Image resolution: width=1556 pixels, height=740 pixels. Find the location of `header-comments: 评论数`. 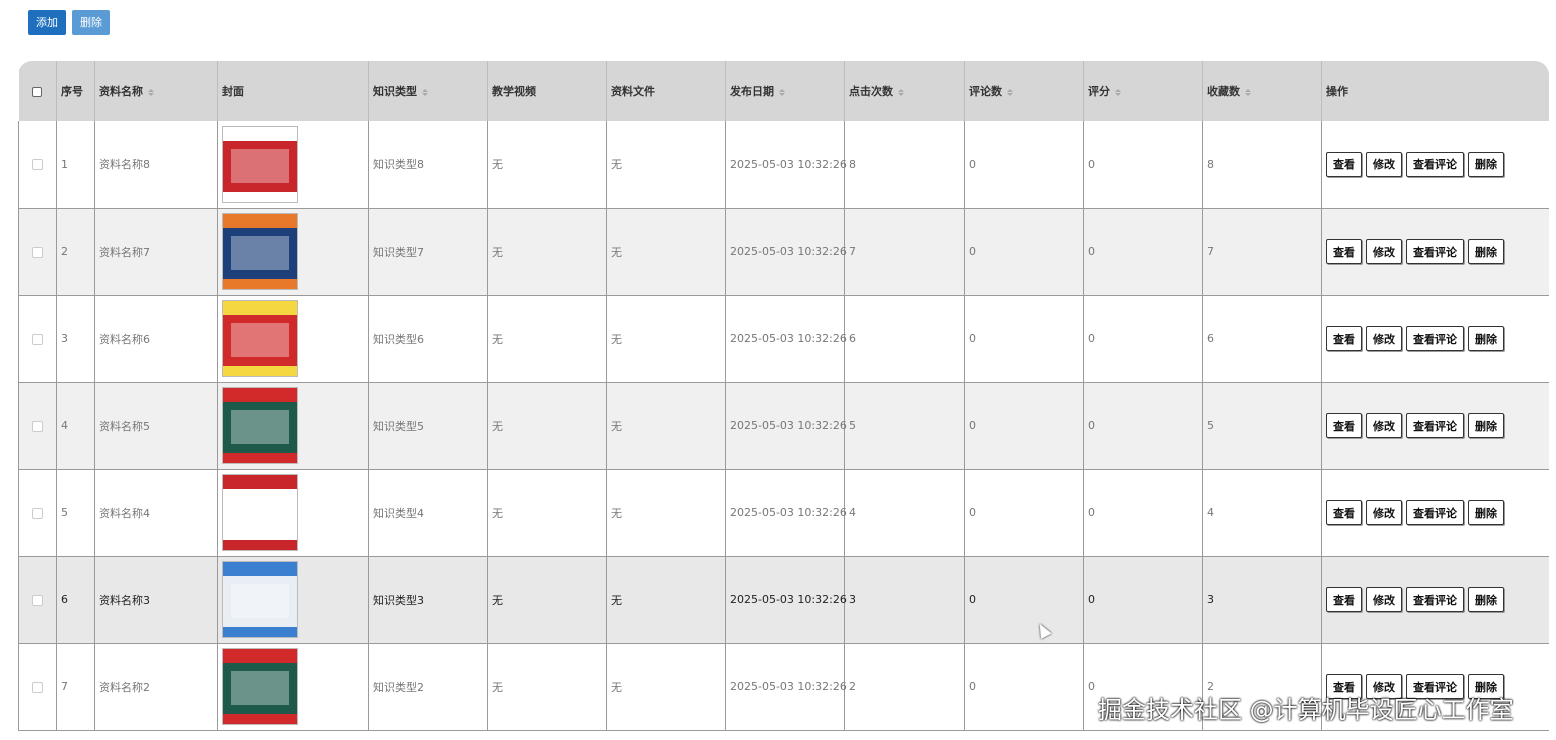

header-comments: 评论数 is located at coordinates (1024, 91).